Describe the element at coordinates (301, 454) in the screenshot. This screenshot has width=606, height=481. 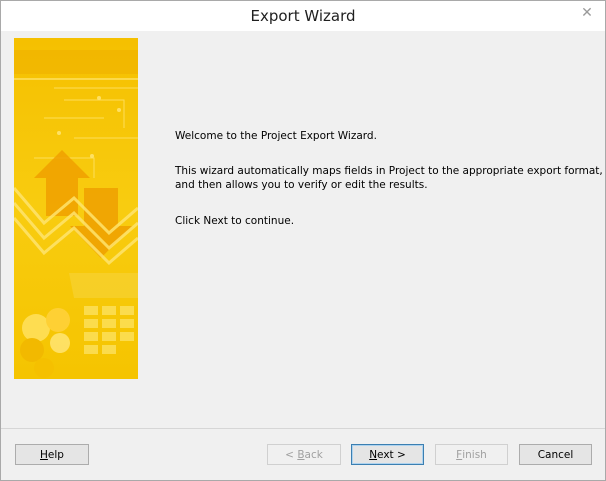
I see `back-mnemonic: B` at that location.